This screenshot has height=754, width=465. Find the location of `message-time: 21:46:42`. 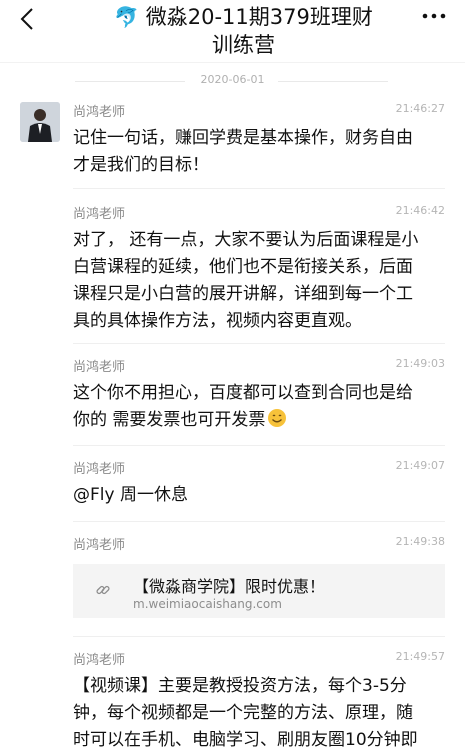

message-time: 21:46:42 is located at coordinates (420, 210).